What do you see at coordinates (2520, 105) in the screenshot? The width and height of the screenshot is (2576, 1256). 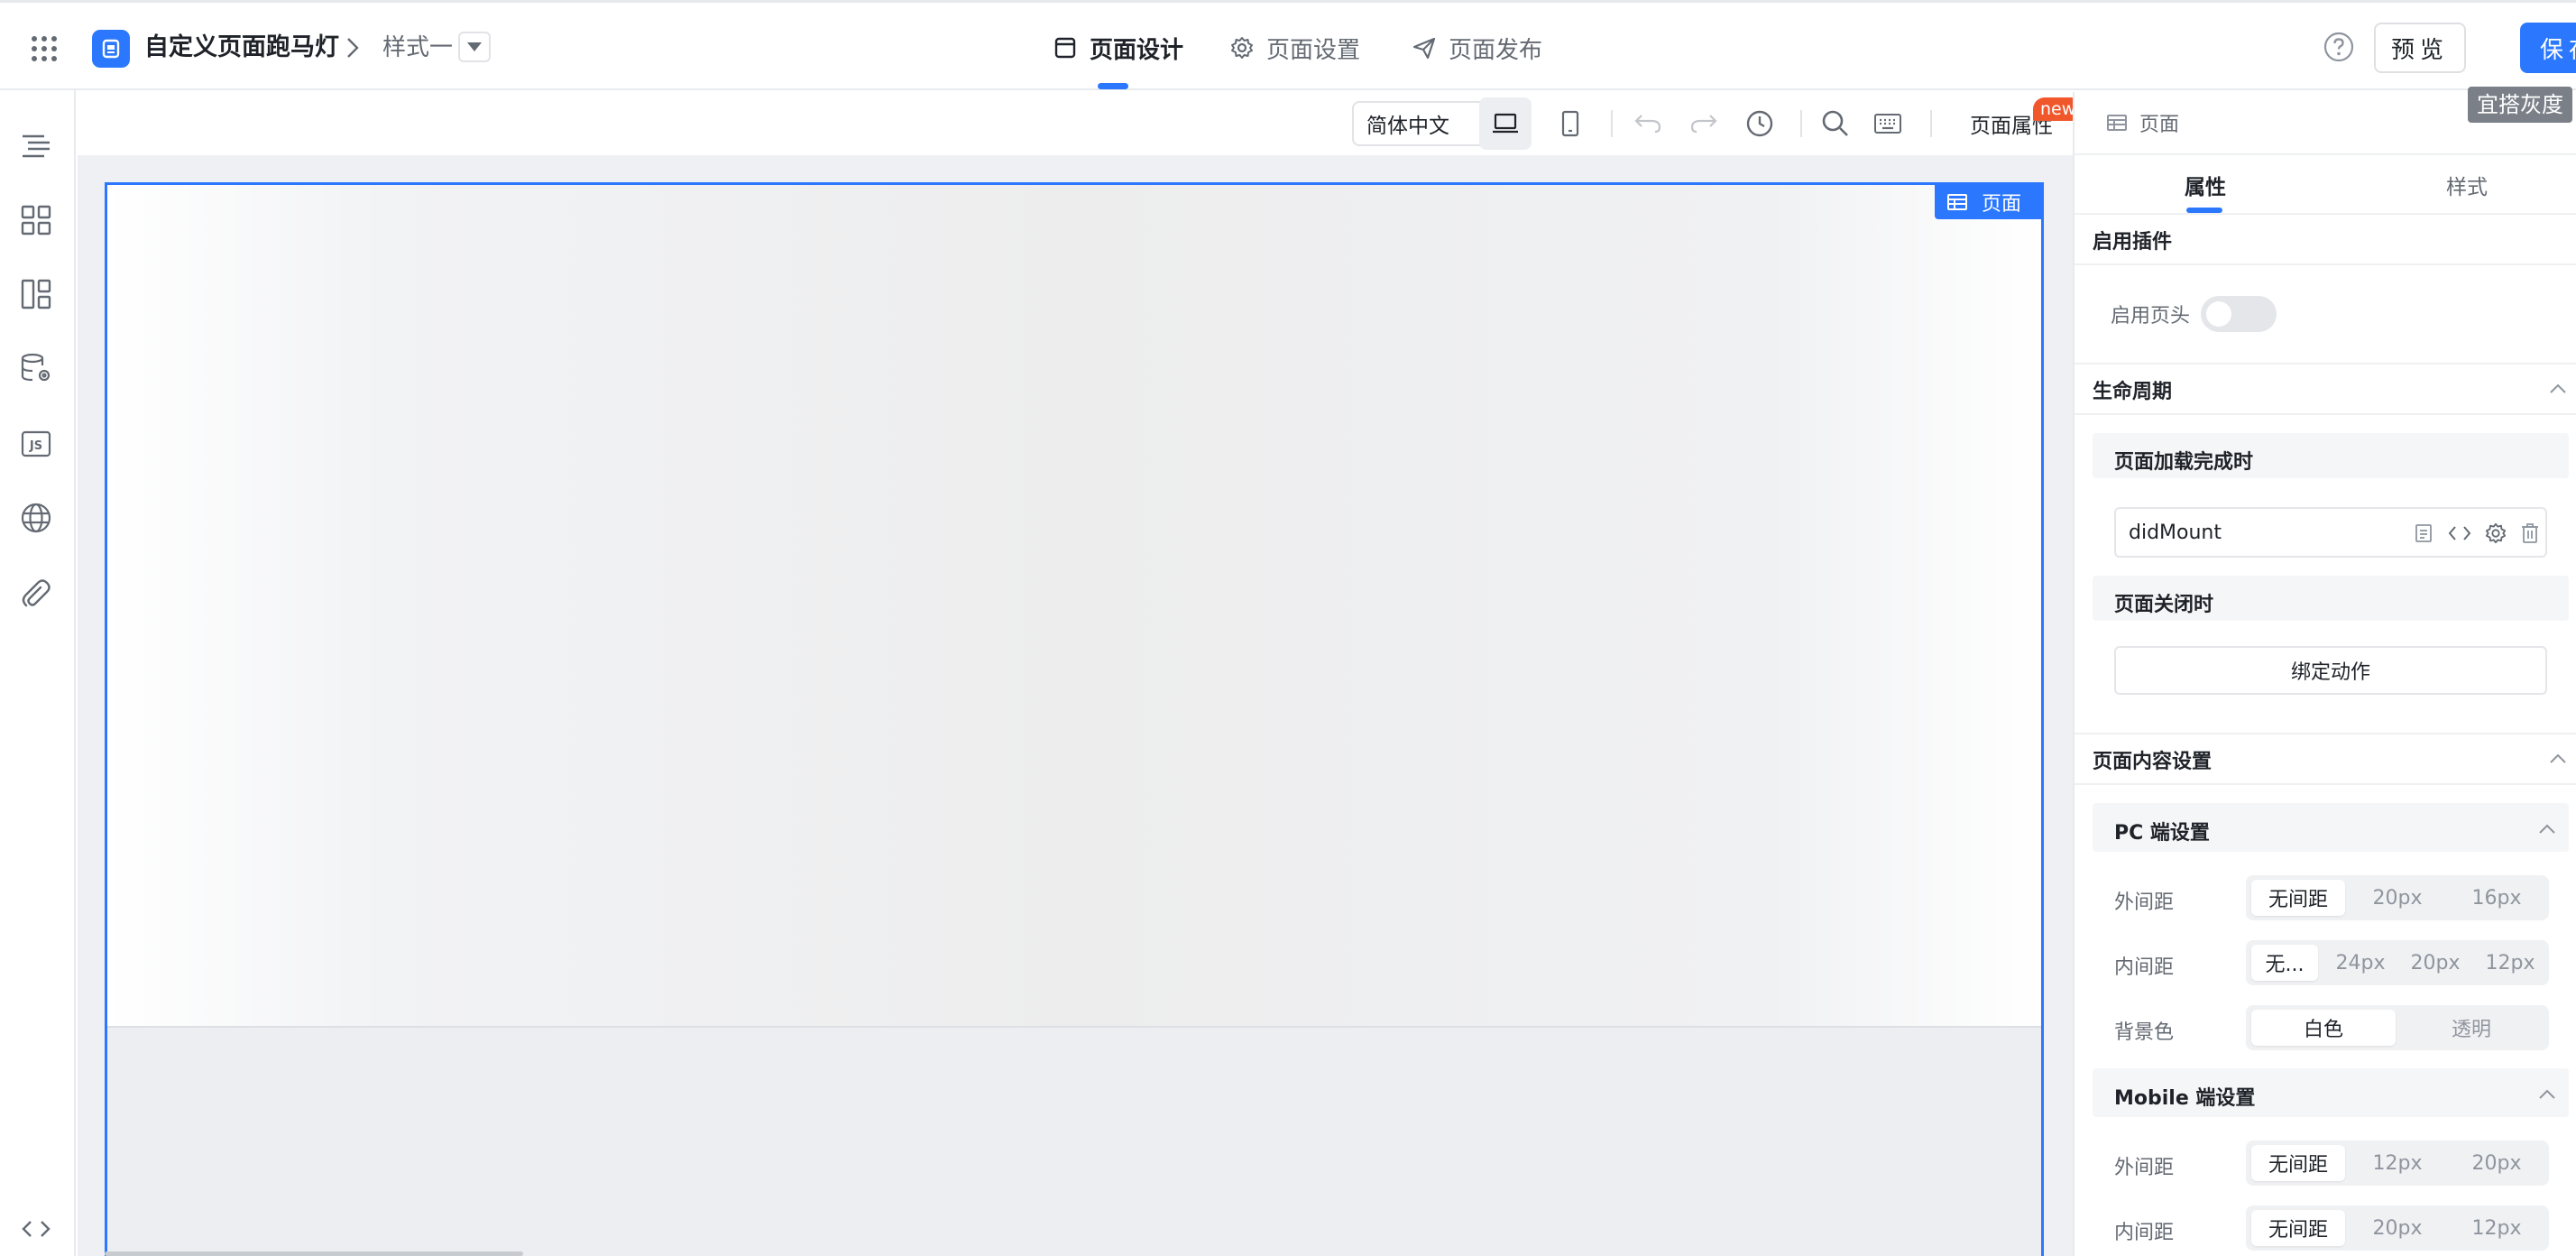 I see `gray-release-tag: 宜搭灰度` at bounding box center [2520, 105].